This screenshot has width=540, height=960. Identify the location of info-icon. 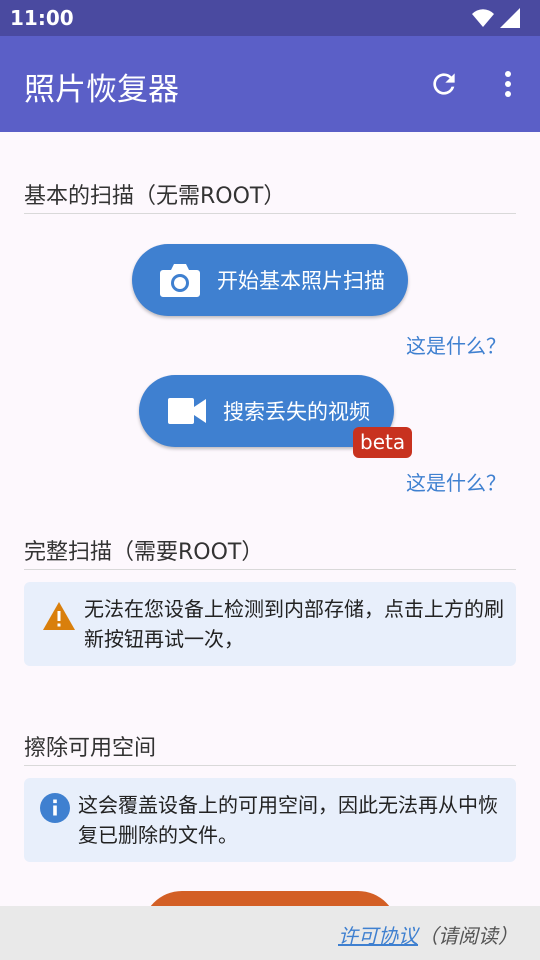
(55, 808).